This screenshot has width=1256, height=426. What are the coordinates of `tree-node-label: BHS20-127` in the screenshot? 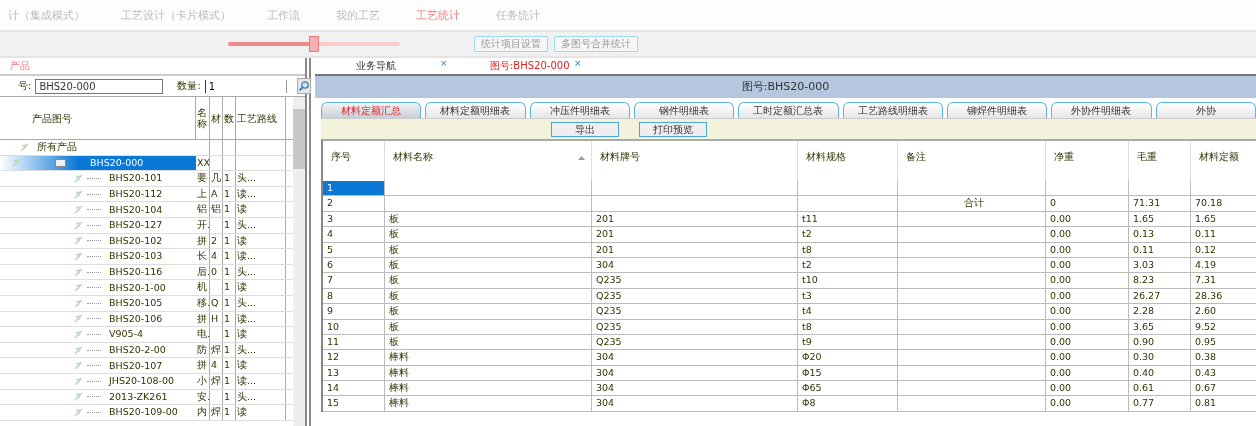 It's located at (136, 225).